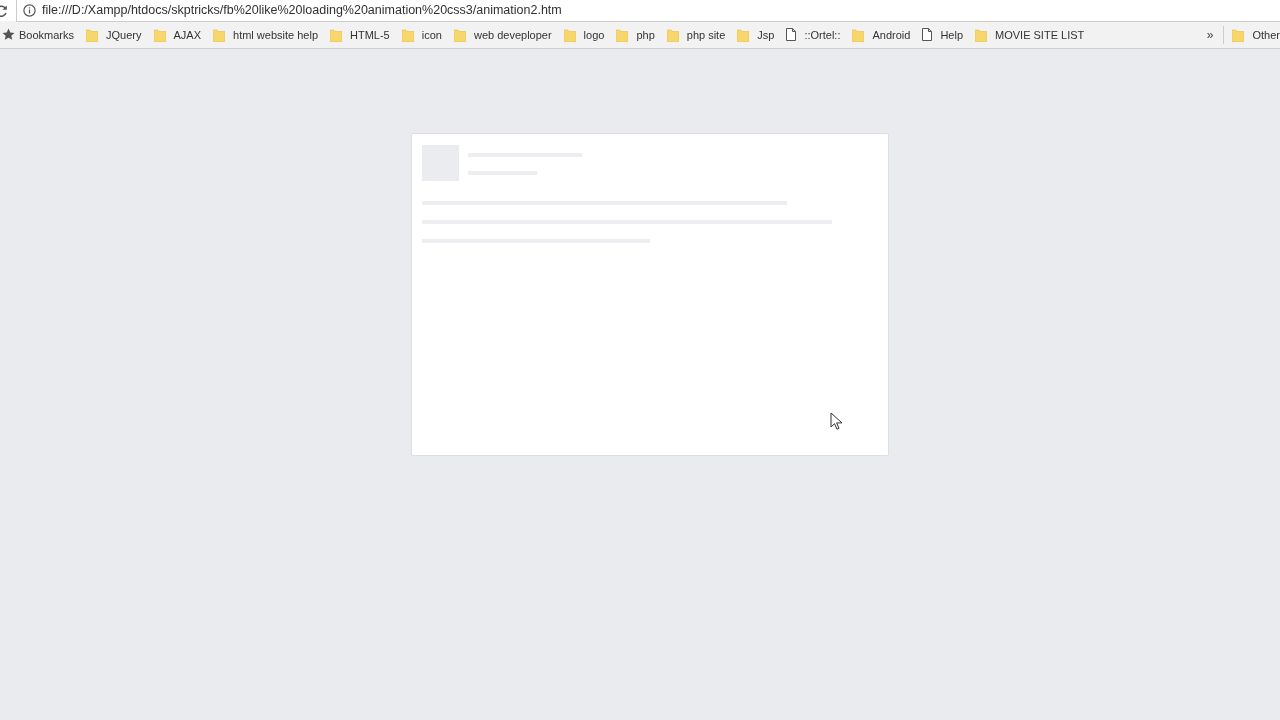  Describe the element at coordinates (1256, 34) in the screenshot. I see `bookmark-item: Other` at that location.